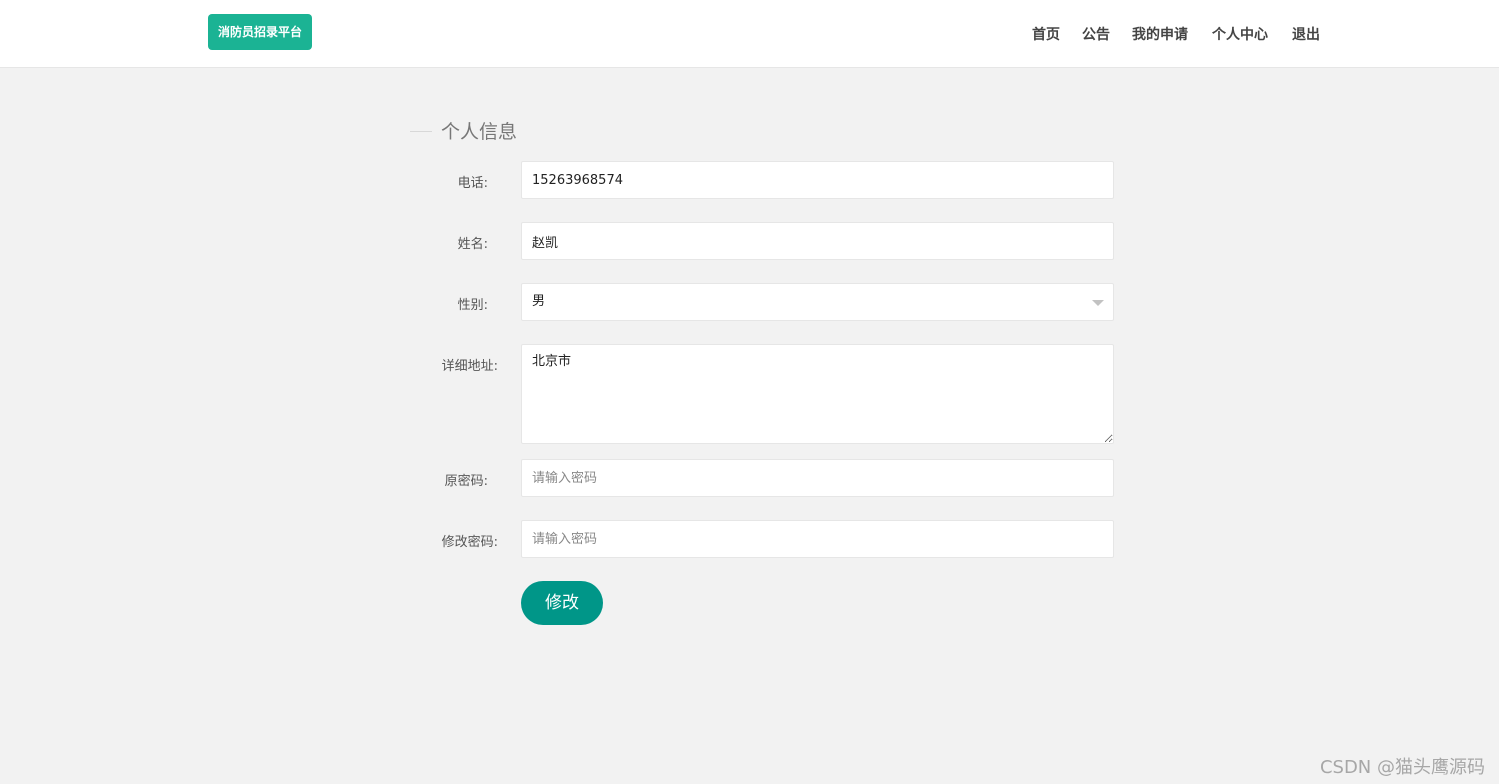 The height and width of the screenshot is (784, 1499). What do you see at coordinates (479, 132) in the screenshot?
I see `section-title: 个人信息` at bounding box center [479, 132].